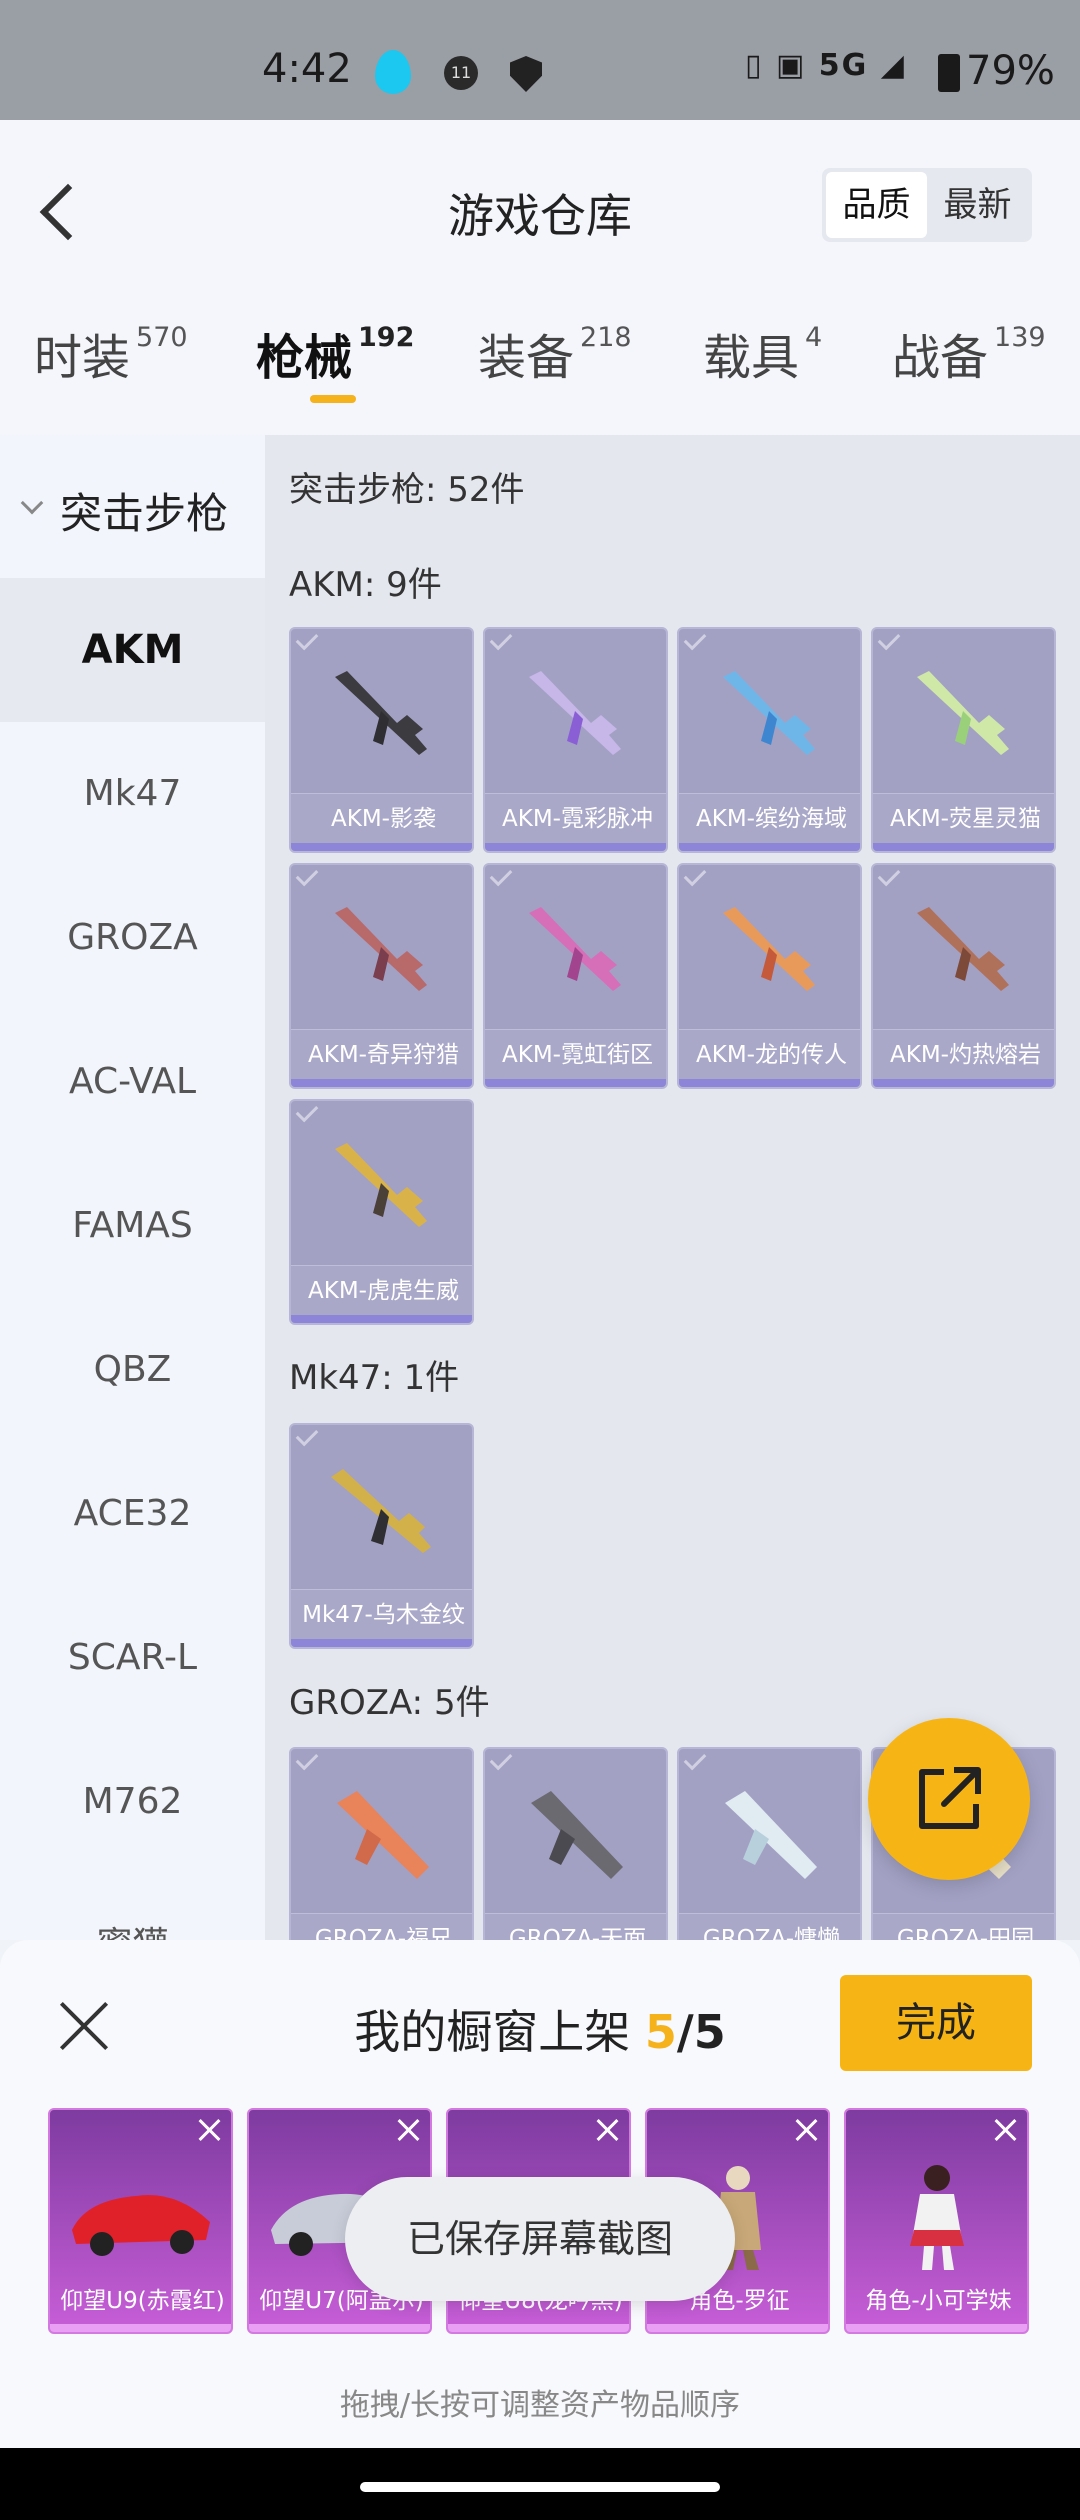  What do you see at coordinates (132, 794) in the screenshot?
I see `sidebar-item-mk47: Mk47` at bounding box center [132, 794].